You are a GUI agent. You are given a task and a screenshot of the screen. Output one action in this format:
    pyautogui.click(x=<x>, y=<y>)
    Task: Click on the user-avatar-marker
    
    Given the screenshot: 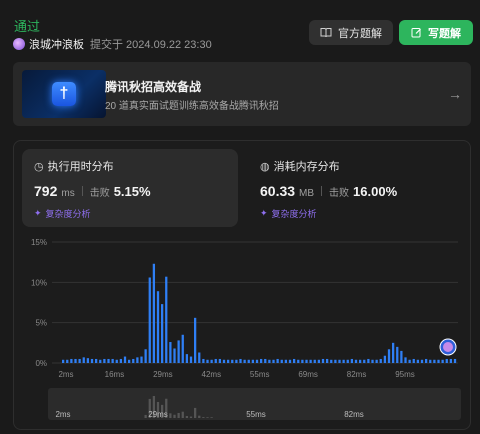 What is the action you would take?
    pyautogui.click(x=448, y=347)
    